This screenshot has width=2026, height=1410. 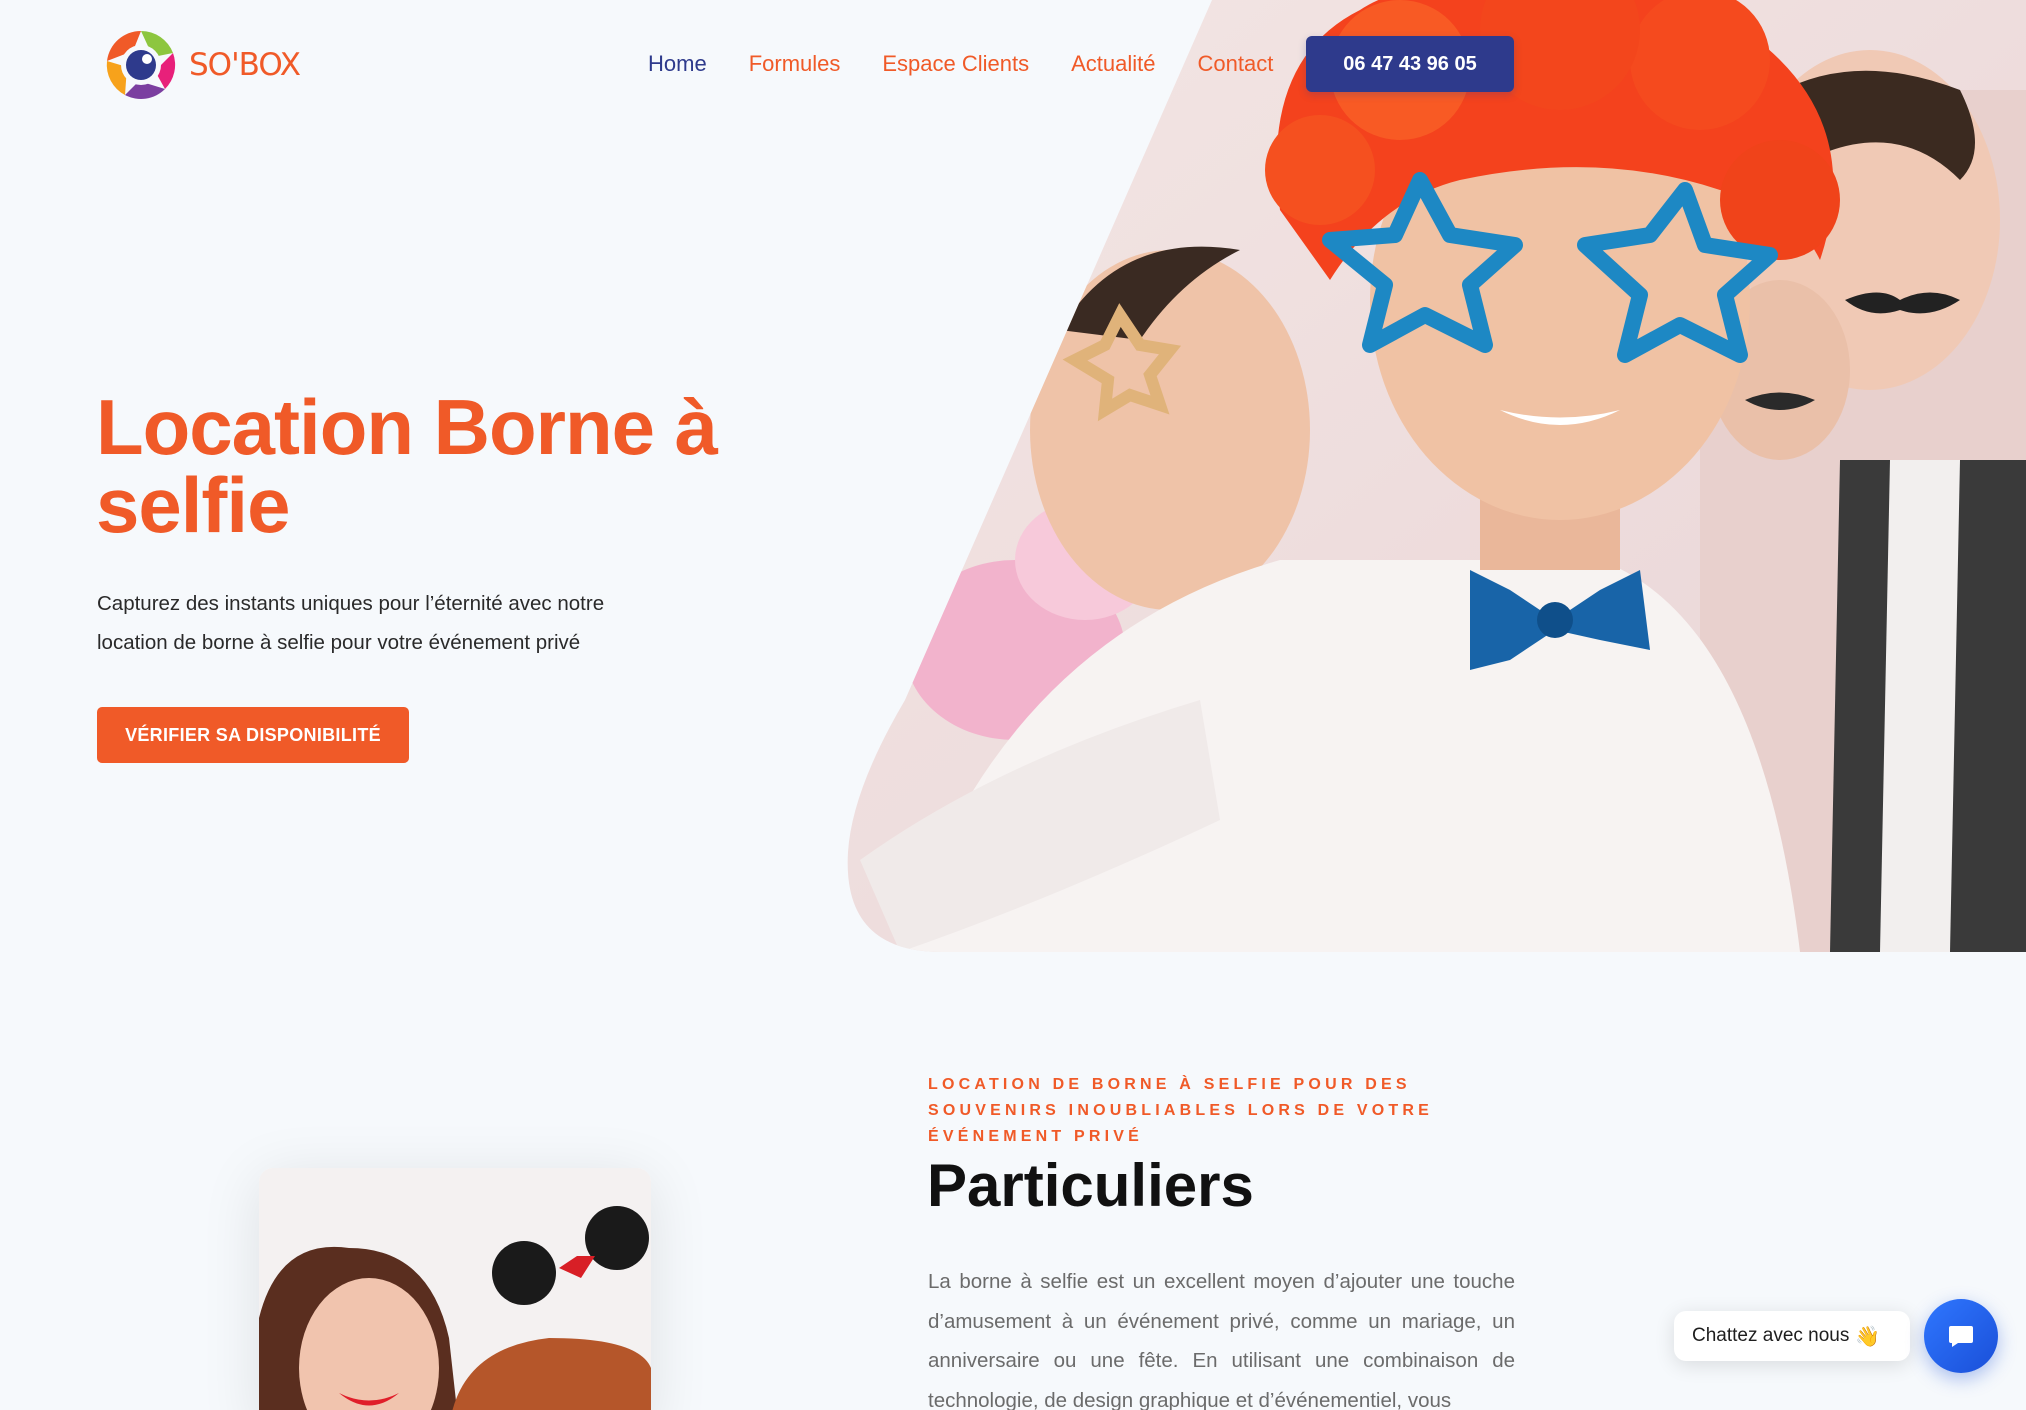 What do you see at coordinates (455, 1289) in the screenshot?
I see `party-photo` at bounding box center [455, 1289].